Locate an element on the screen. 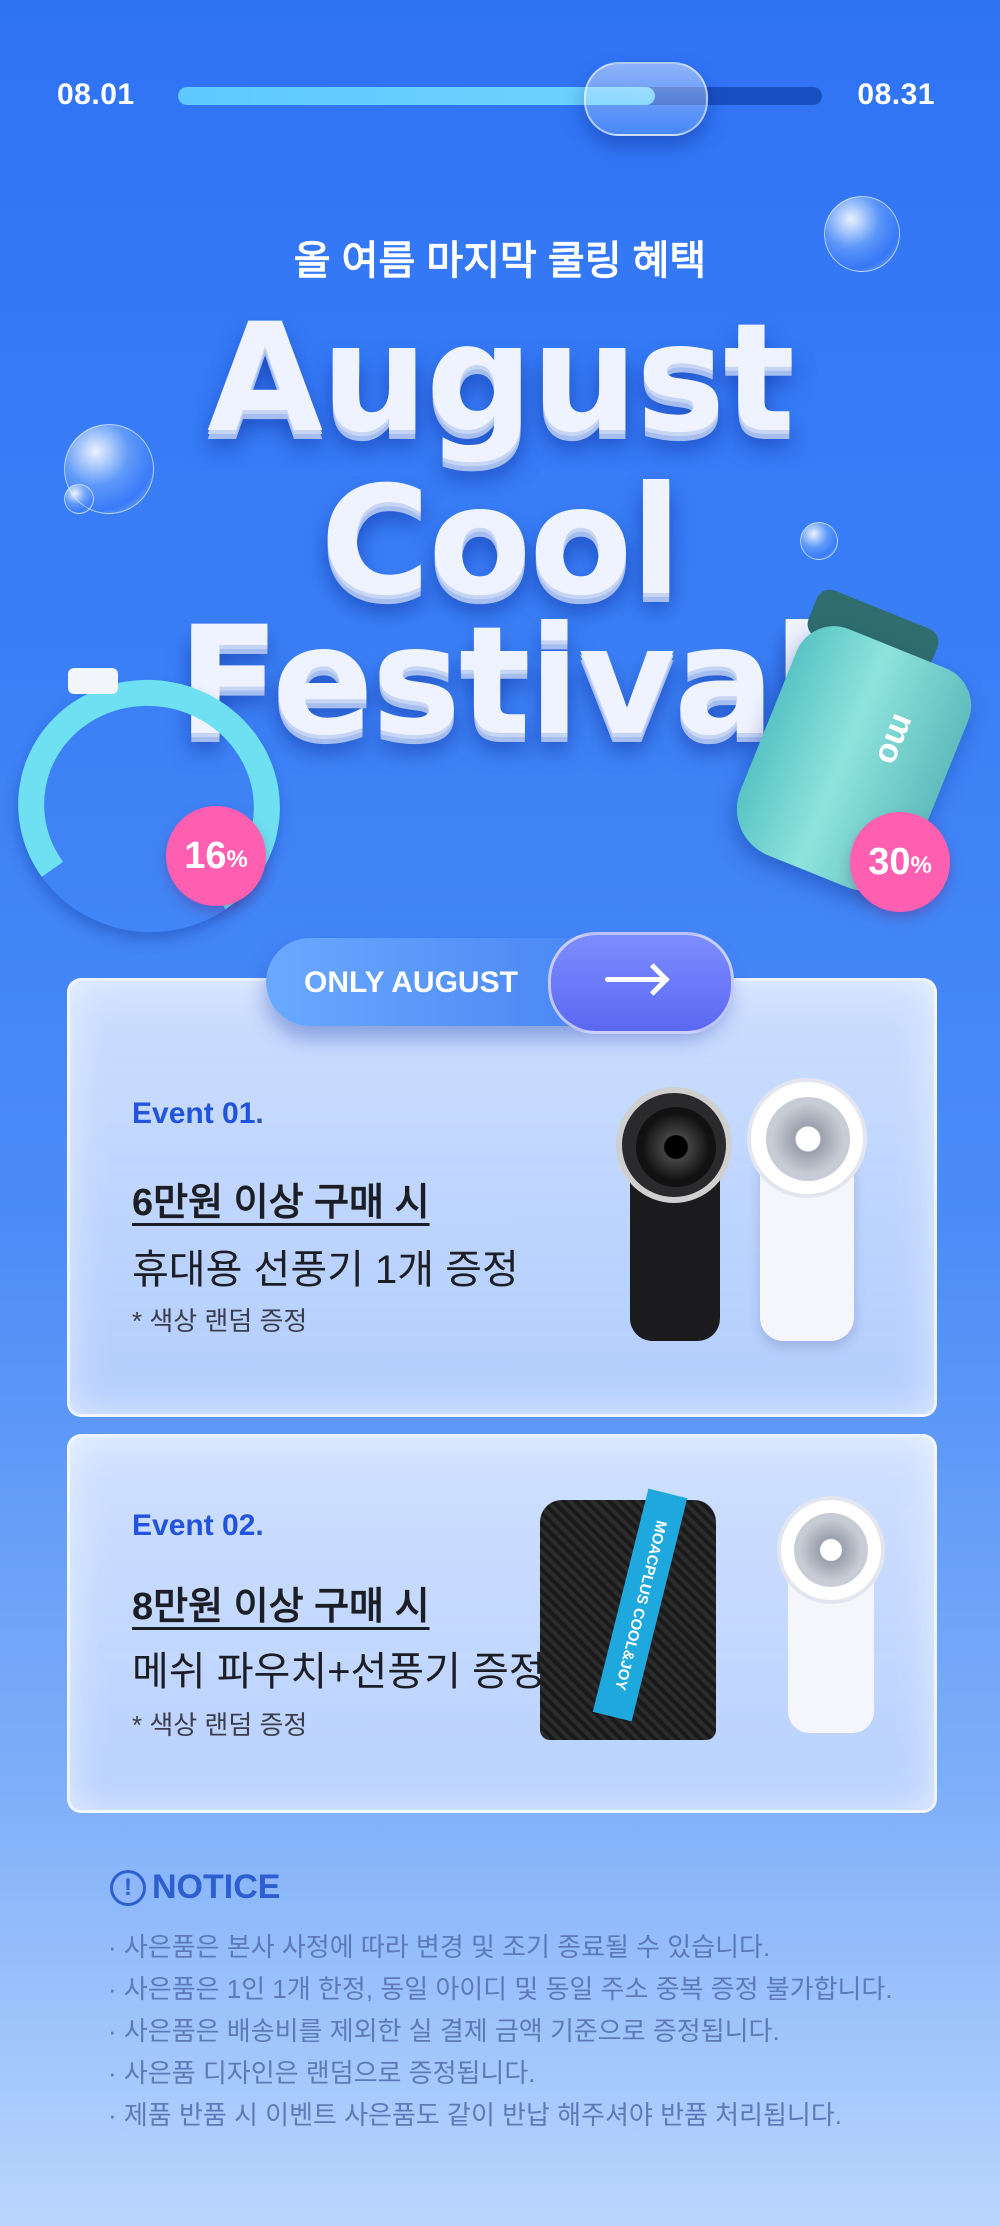  progress-knob is located at coordinates (646, 99).